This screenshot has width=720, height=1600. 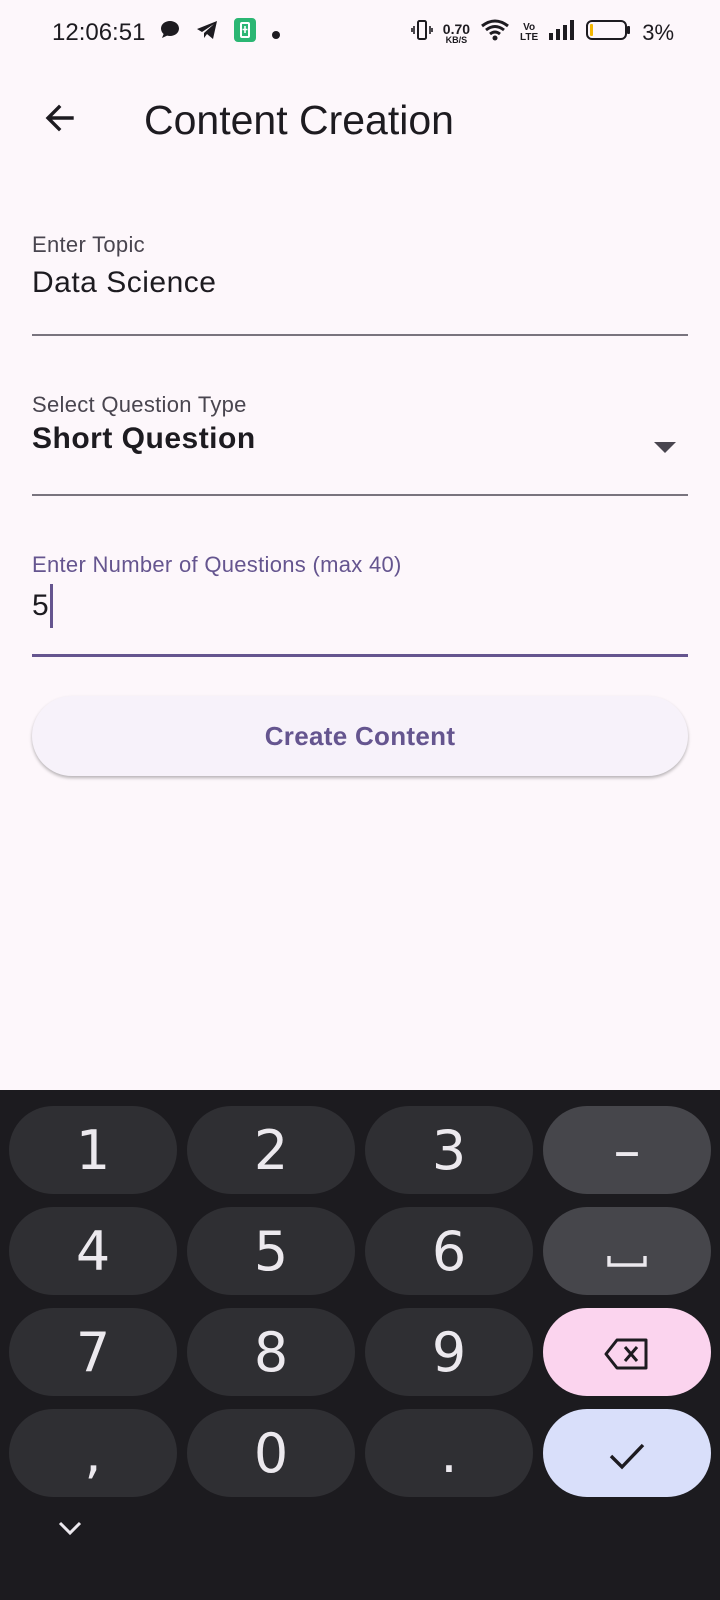 I want to click on topic-underline, so click(x=360, y=335).